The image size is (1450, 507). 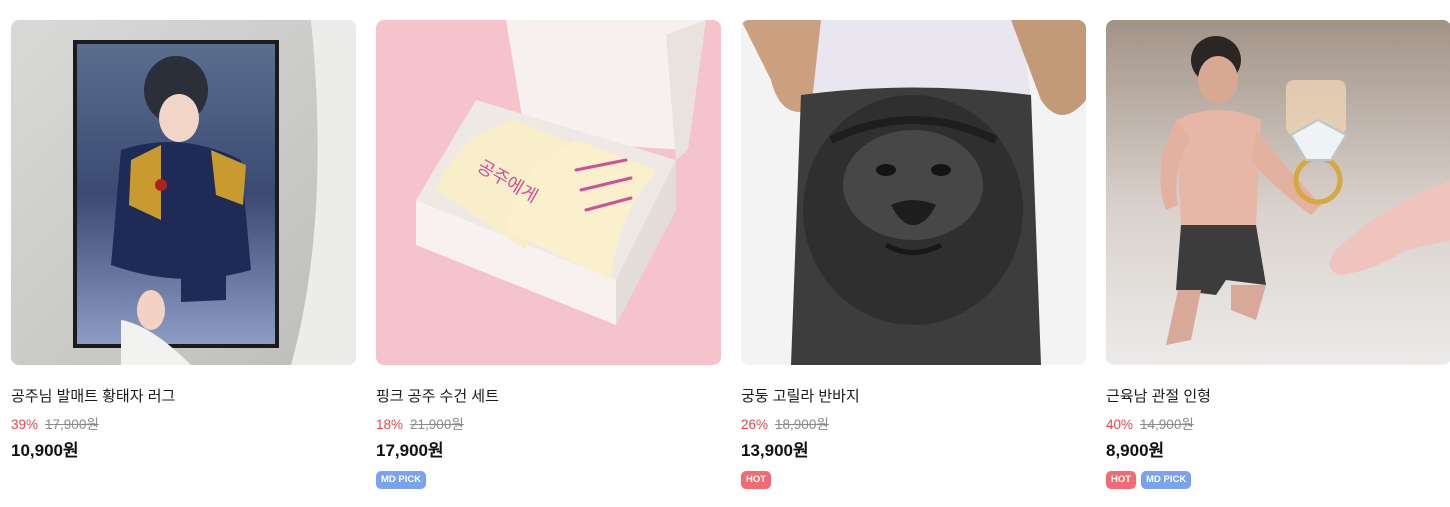 What do you see at coordinates (437, 424) in the screenshot?
I see `original-price: 21,900원` at bounding box center [437, 424].